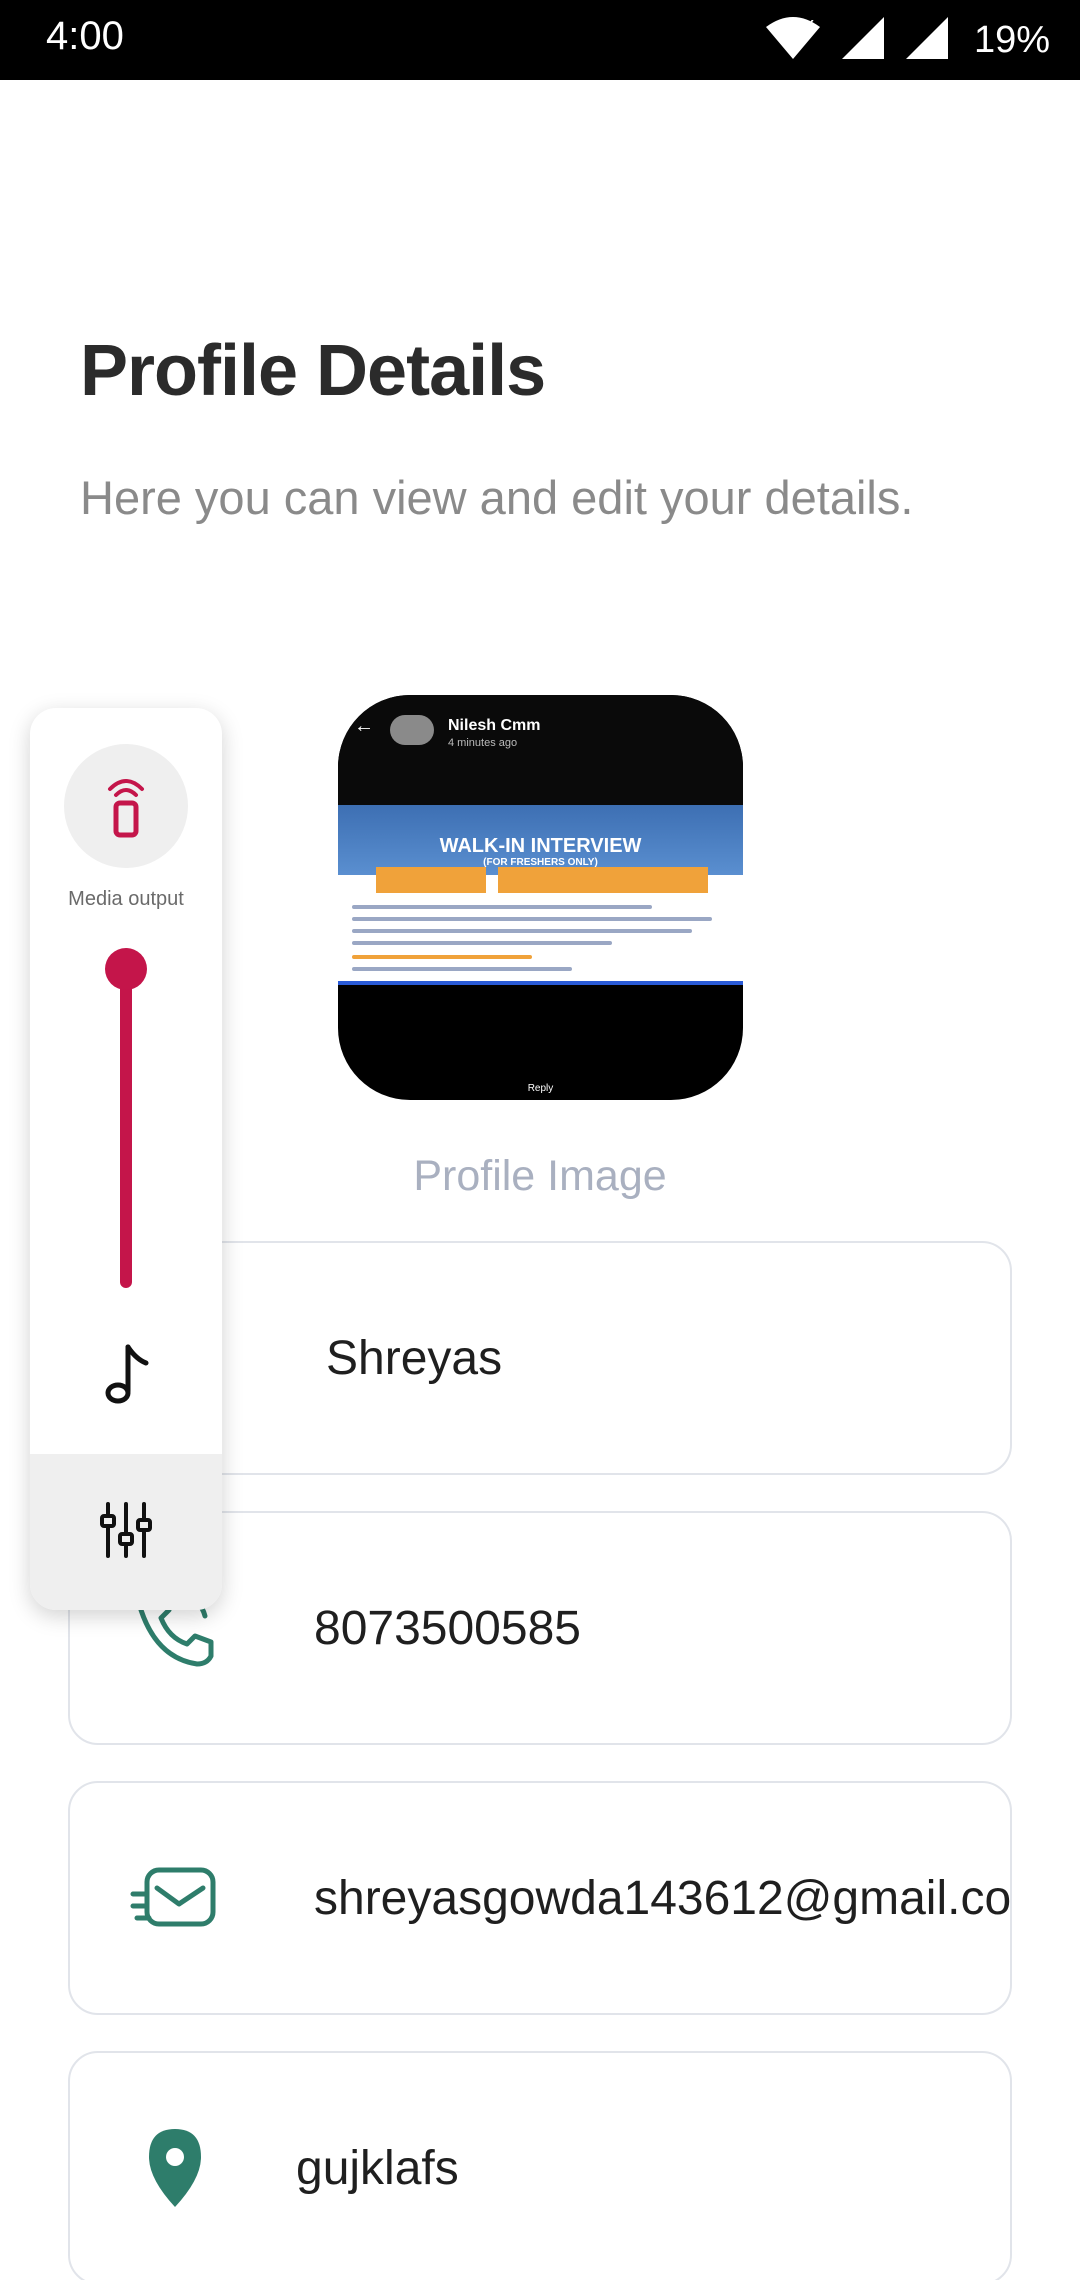 The height and width of the screenshot is (2280, 1080). I want to click on poster-qualification-box, so click(603, 880).